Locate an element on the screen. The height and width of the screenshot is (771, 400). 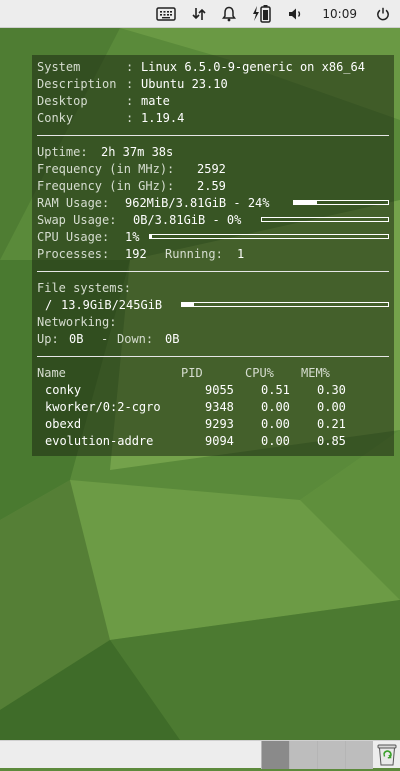
process-mem: 0.00 is located at coordinates (331, 407).